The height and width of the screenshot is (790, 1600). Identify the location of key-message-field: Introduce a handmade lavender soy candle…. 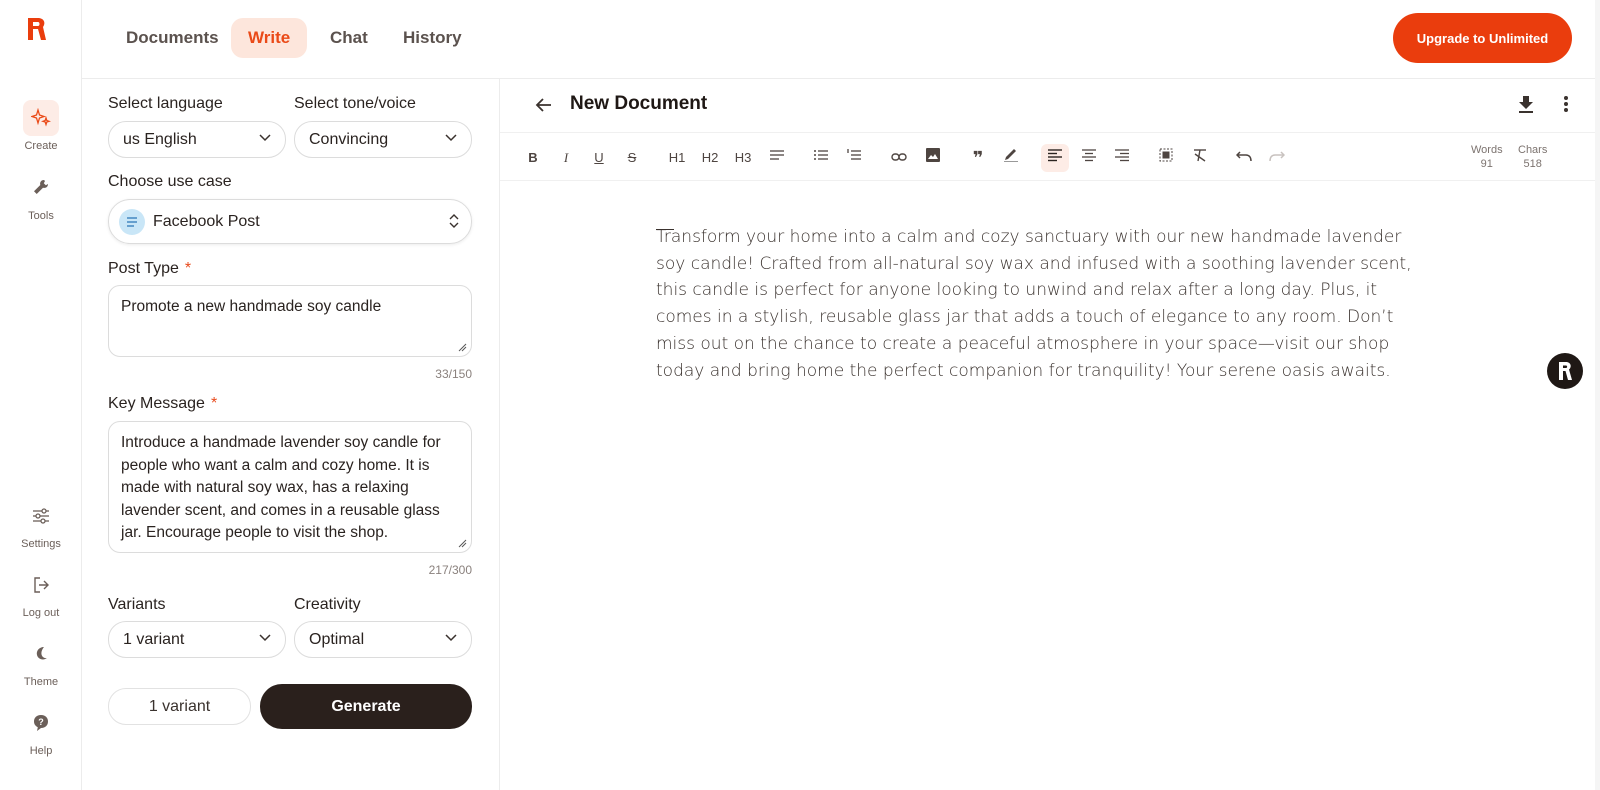
(290, 487).